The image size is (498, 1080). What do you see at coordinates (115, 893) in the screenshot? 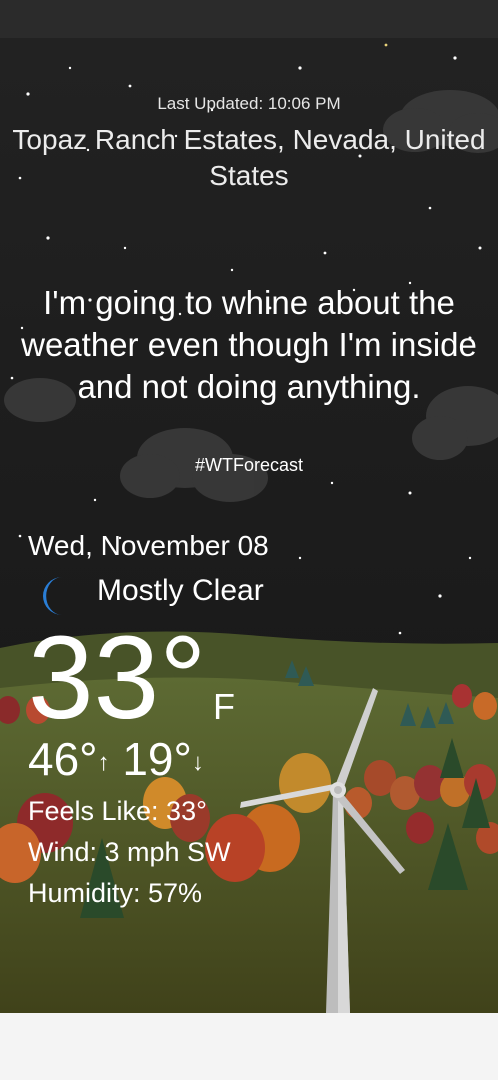
I see `humidity-text: Humidity: 57%` at bounding box center [115, 893].